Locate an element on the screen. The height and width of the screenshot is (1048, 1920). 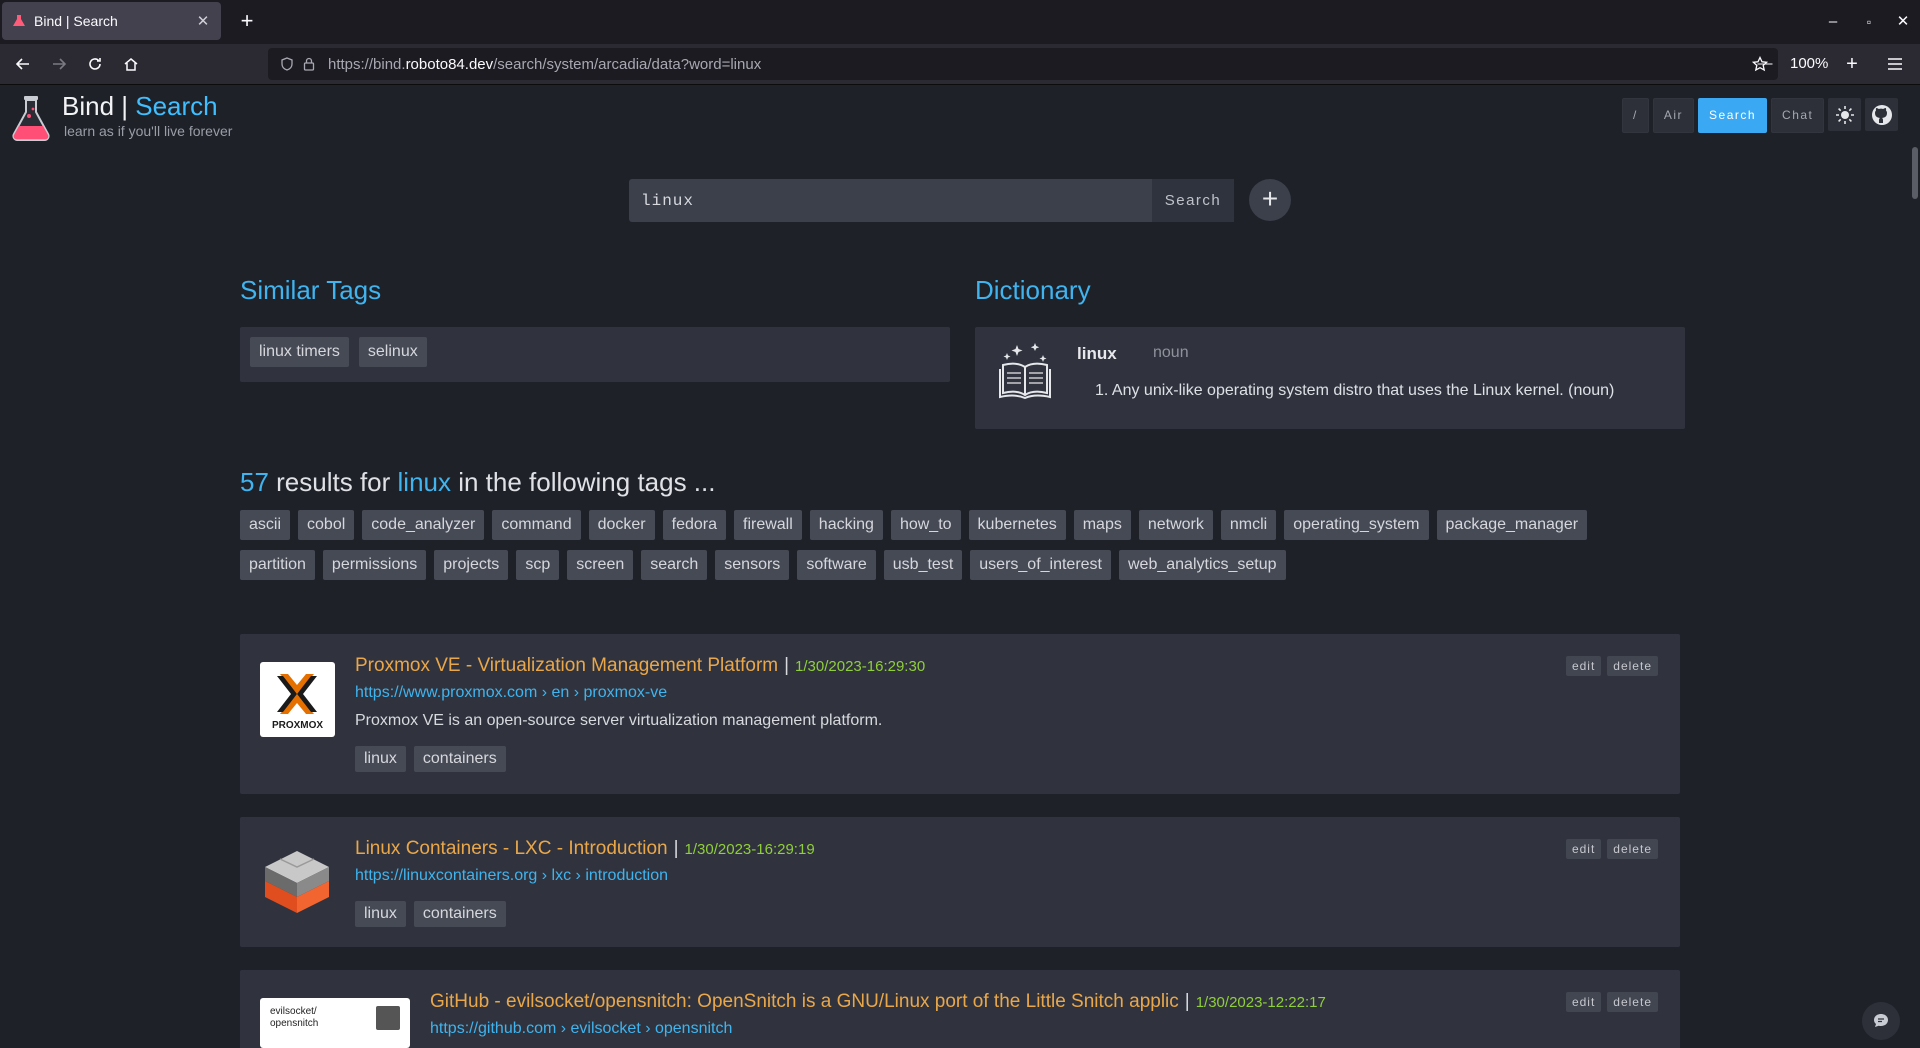
tab-title: Bind | Search is located at coordinates (76, 21).